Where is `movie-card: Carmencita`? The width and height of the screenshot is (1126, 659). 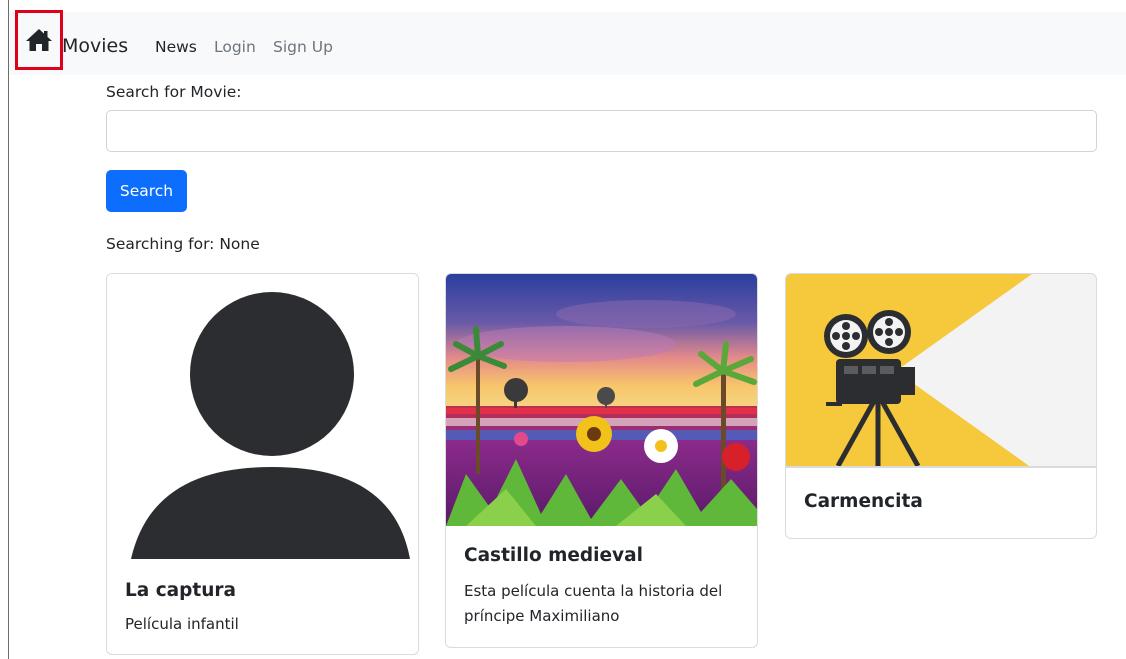
movie-card: Carmencita is located at coordinates (941, 406).